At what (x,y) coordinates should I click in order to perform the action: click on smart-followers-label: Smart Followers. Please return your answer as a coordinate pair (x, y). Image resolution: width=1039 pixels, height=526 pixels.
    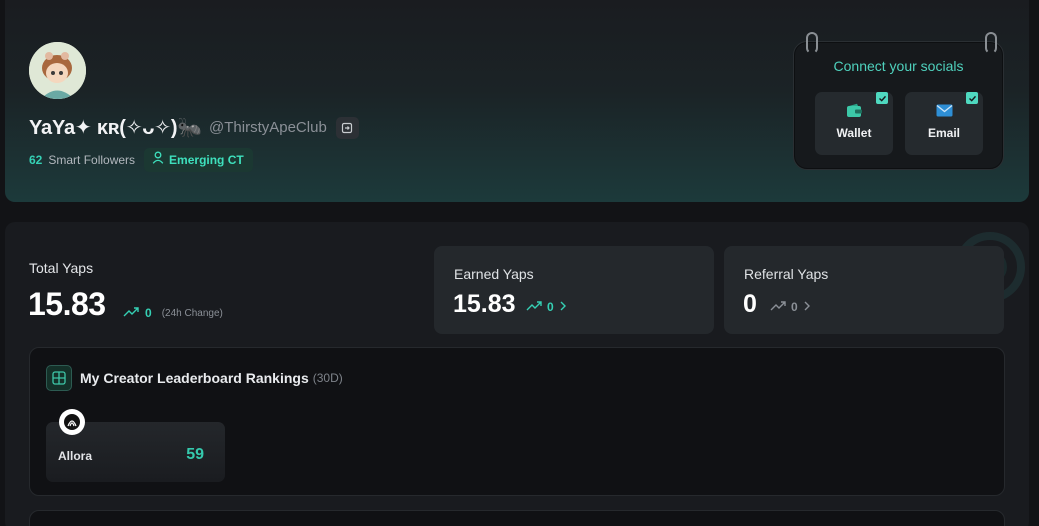
    Looking at the image, I should click on (92, 160).